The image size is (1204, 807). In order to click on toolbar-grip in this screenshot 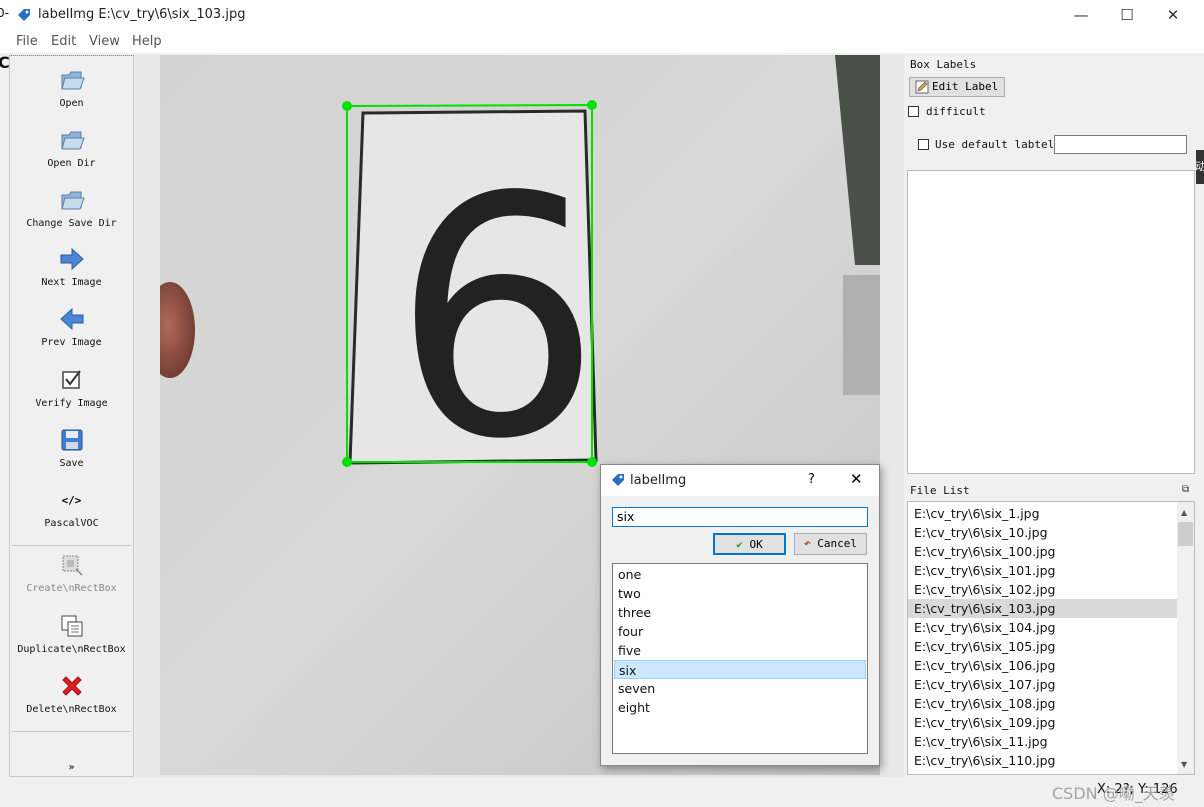, I will do `click(71, 56)`.